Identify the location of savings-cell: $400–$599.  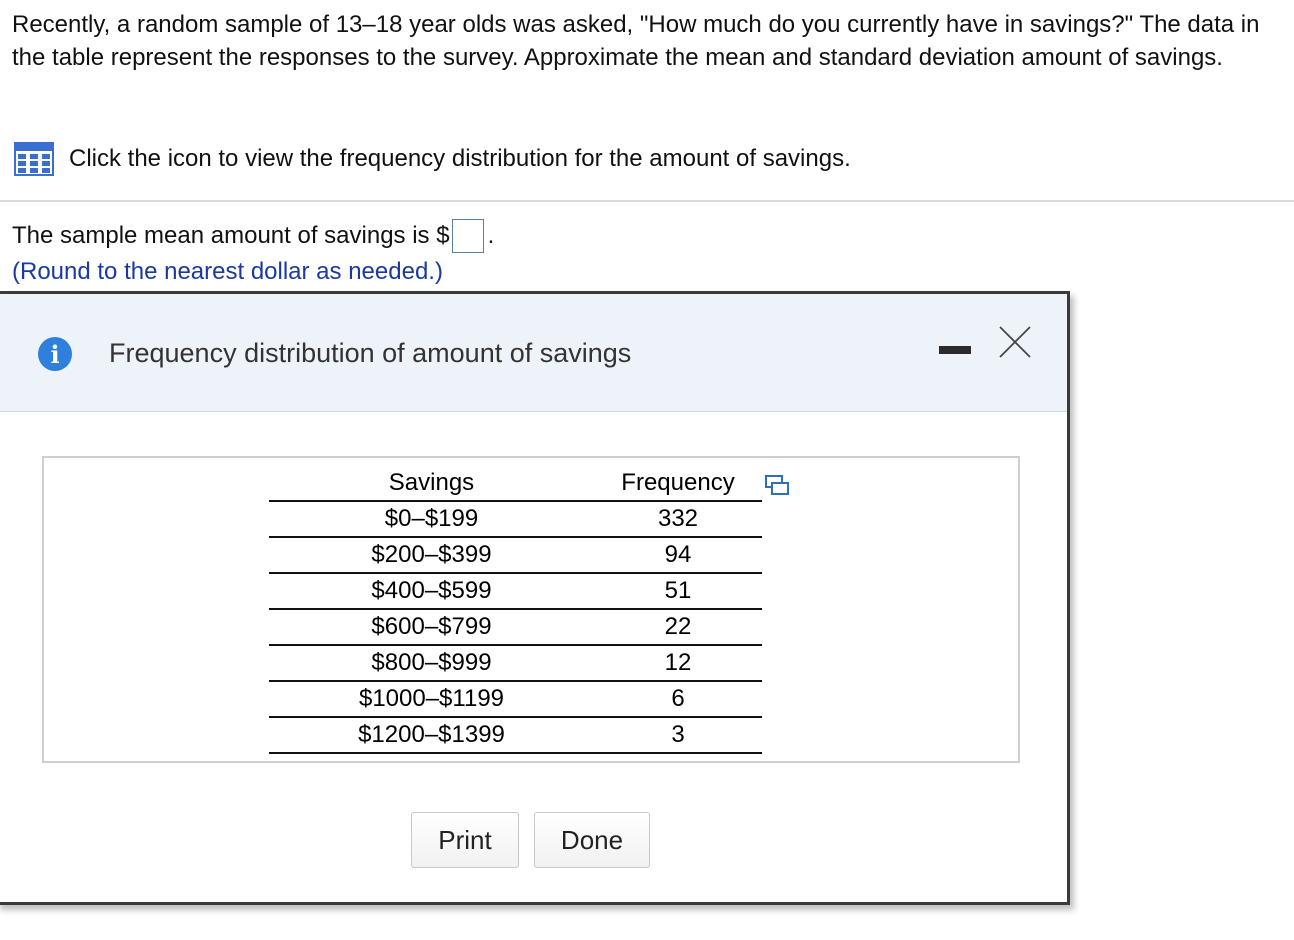
(431, 591).